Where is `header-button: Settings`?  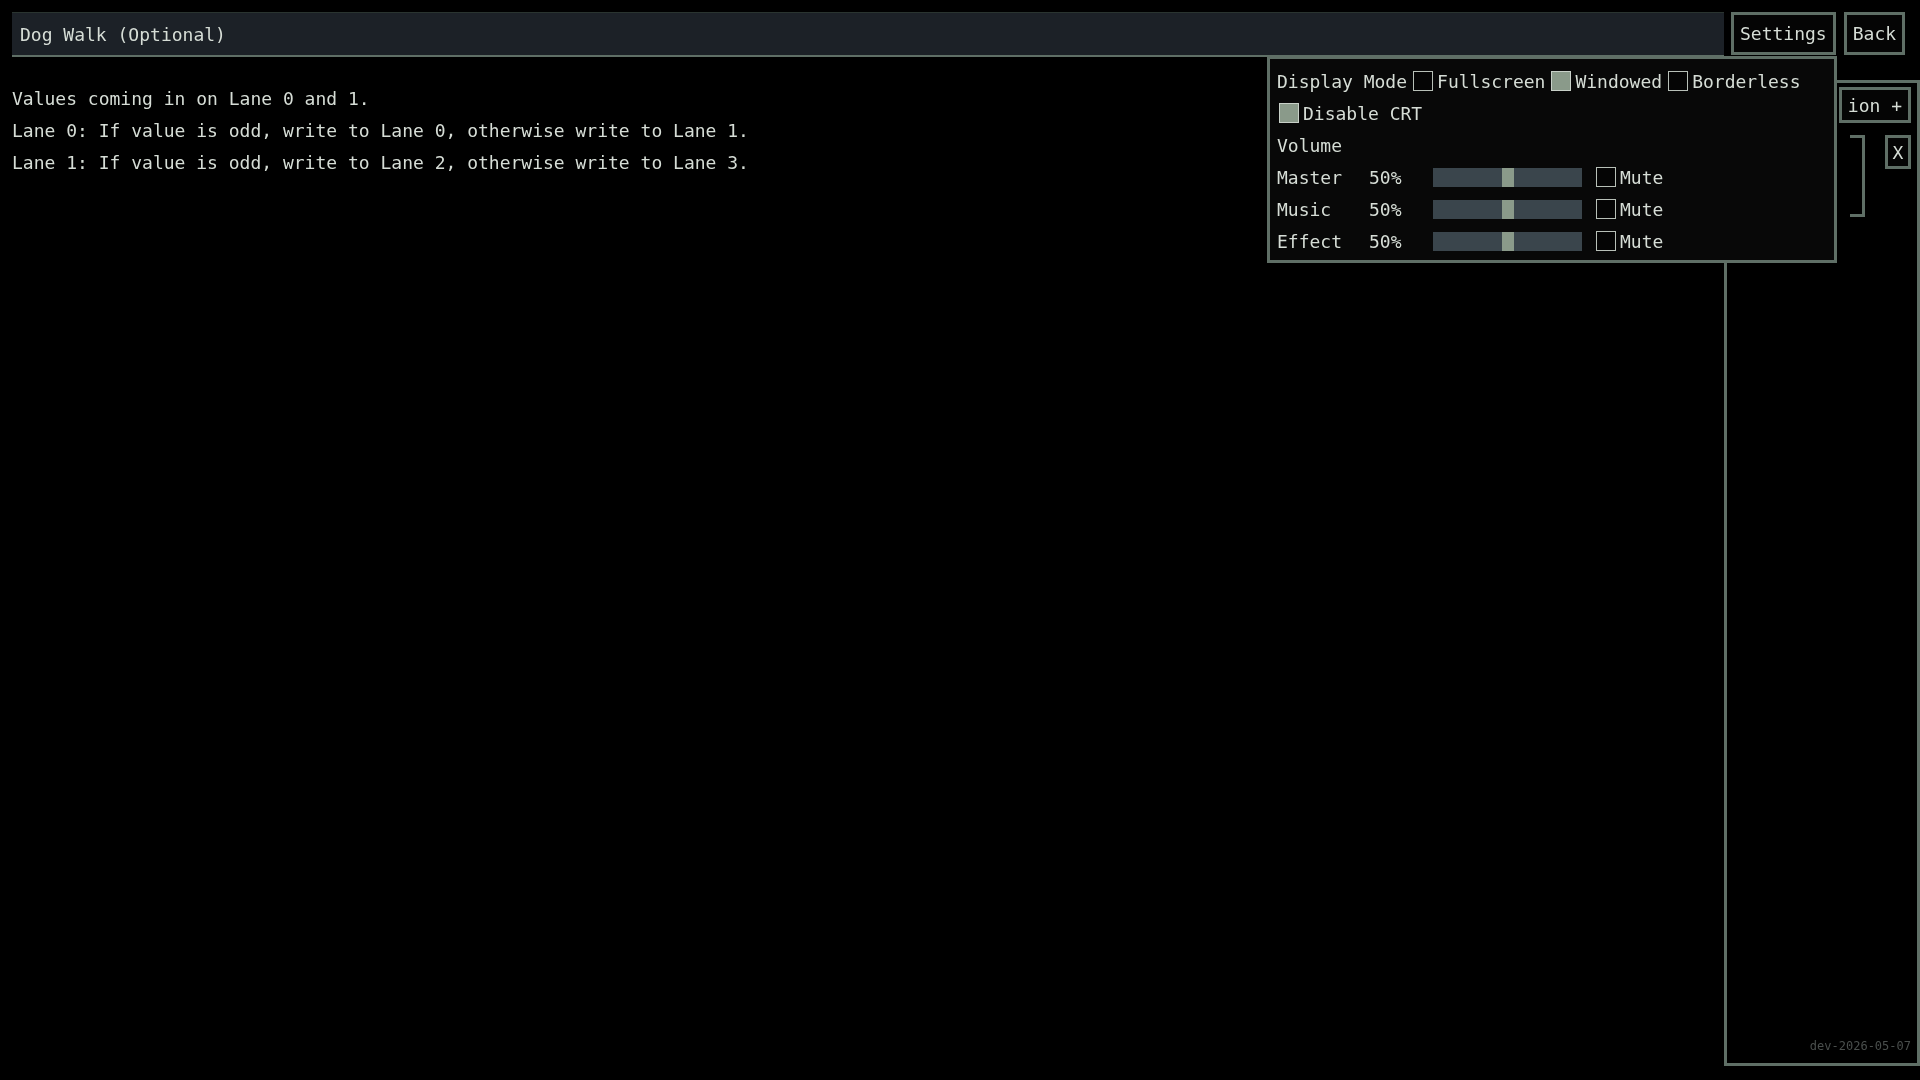
header-button: Settings is located at coordinates (1783, 33).